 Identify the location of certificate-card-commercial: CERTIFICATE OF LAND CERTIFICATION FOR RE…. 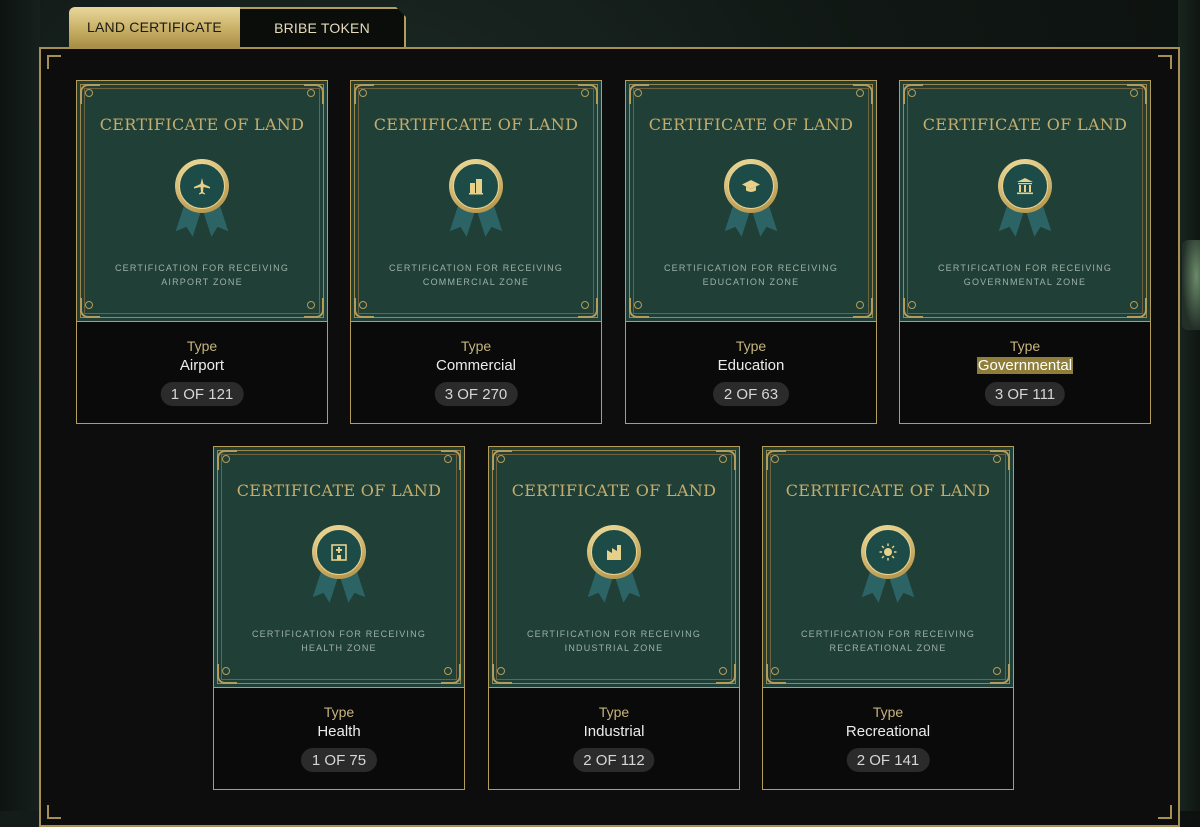
(476, 252).